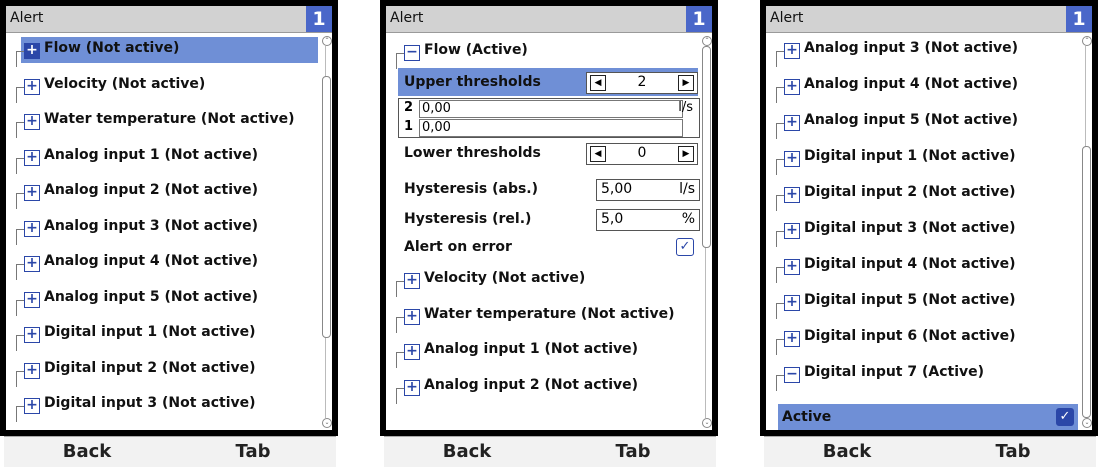  Describe the element at coordinates (911, 84) in the screenshot. I see `list-item-label: Analog input 4 (Not active)` at that location.